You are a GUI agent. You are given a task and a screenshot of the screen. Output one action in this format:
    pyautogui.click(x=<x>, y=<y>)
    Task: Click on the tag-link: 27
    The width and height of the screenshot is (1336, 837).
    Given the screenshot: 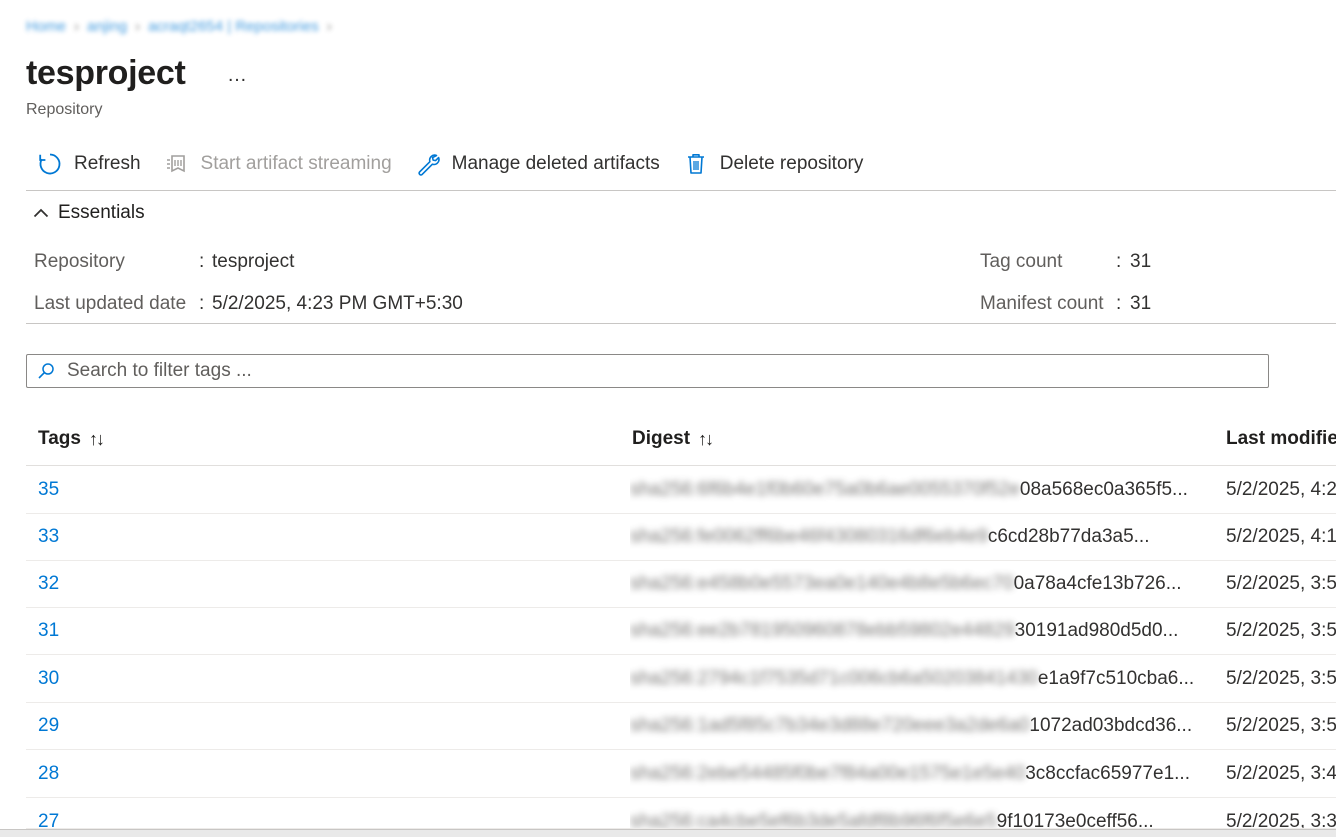 What is the action you would take?
    pyautogui.click(x=48, y=813)
    